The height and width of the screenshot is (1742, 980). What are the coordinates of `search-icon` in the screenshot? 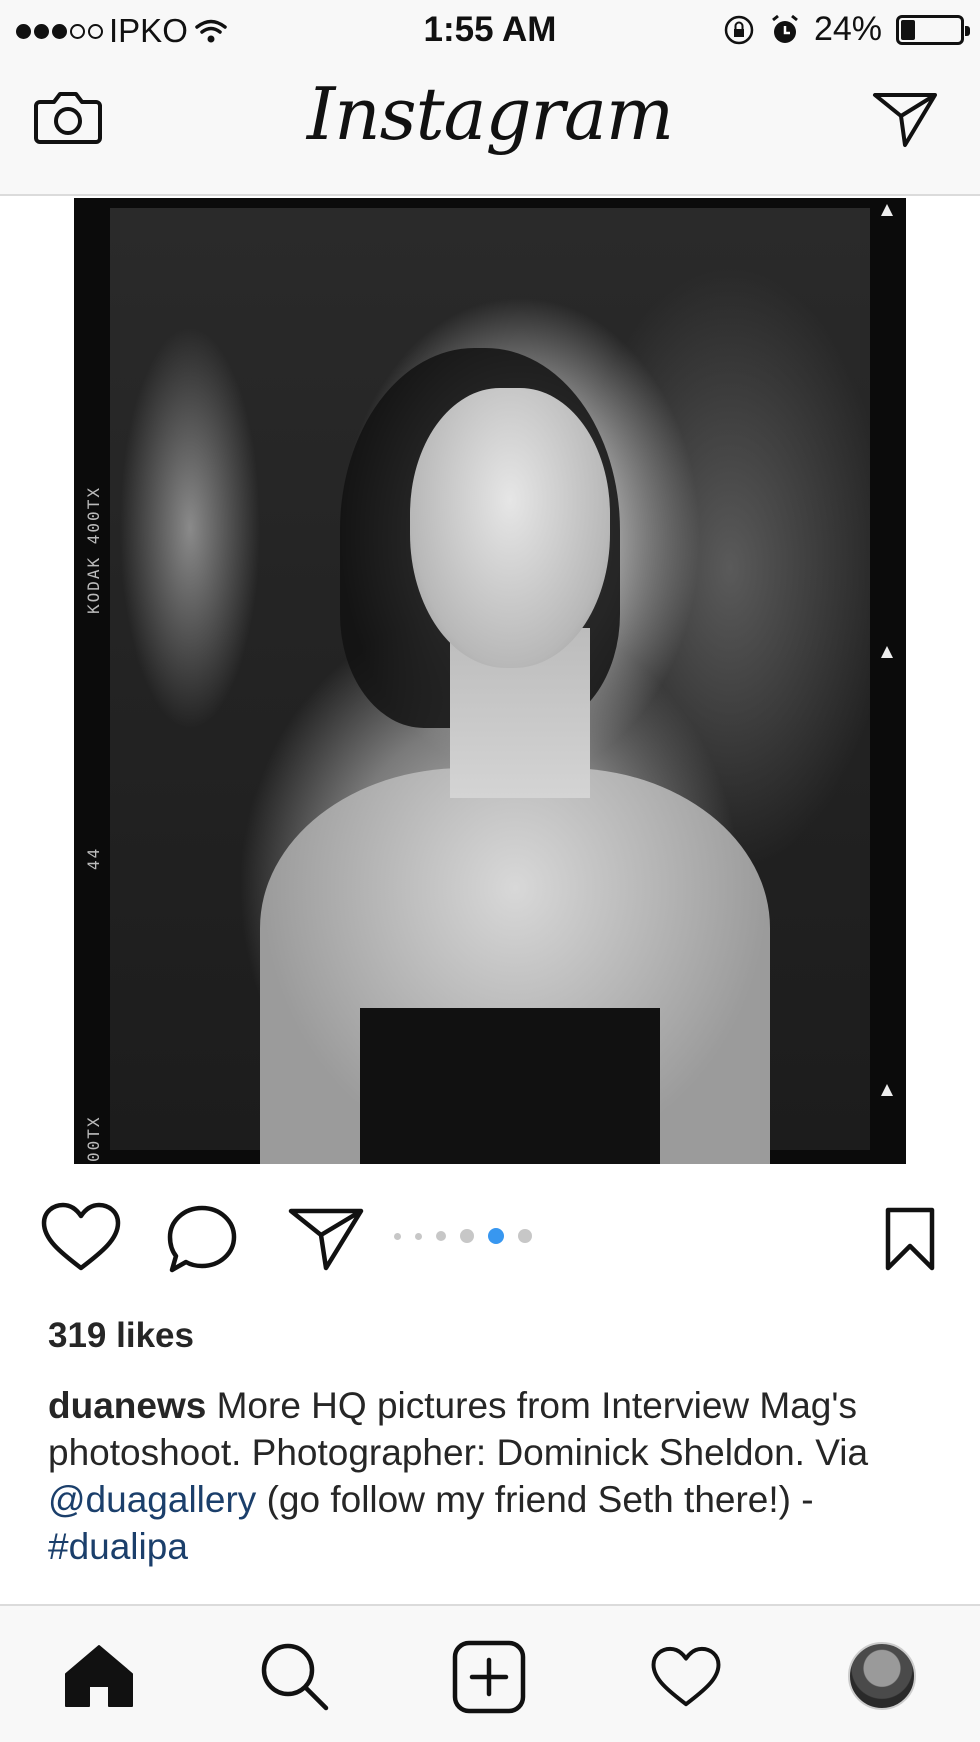 It's located at (294, 1676).